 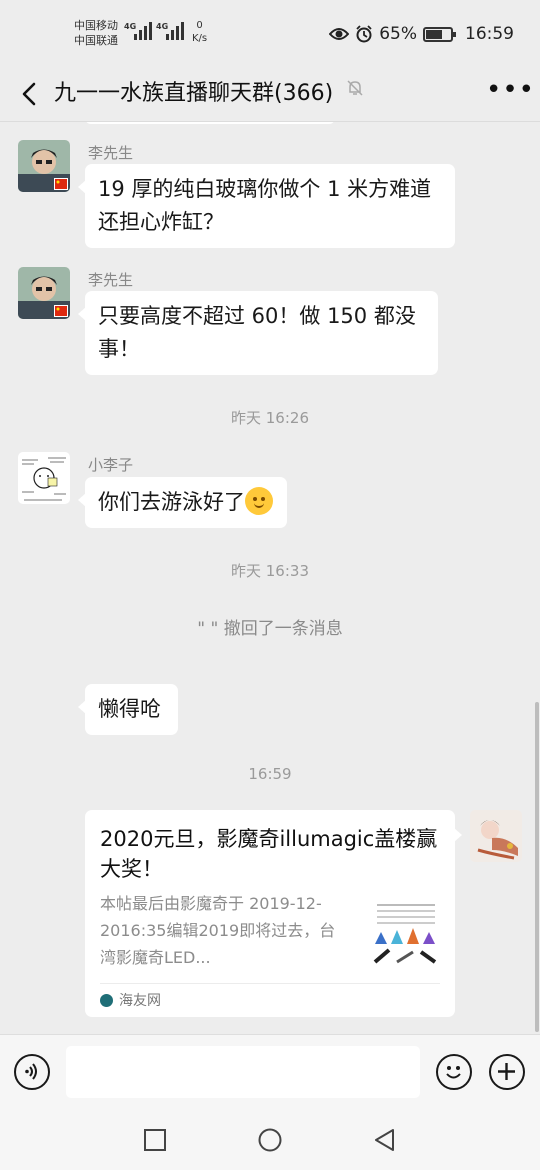 I want to click on back-arrow-icon, so click(x=29, y=94).